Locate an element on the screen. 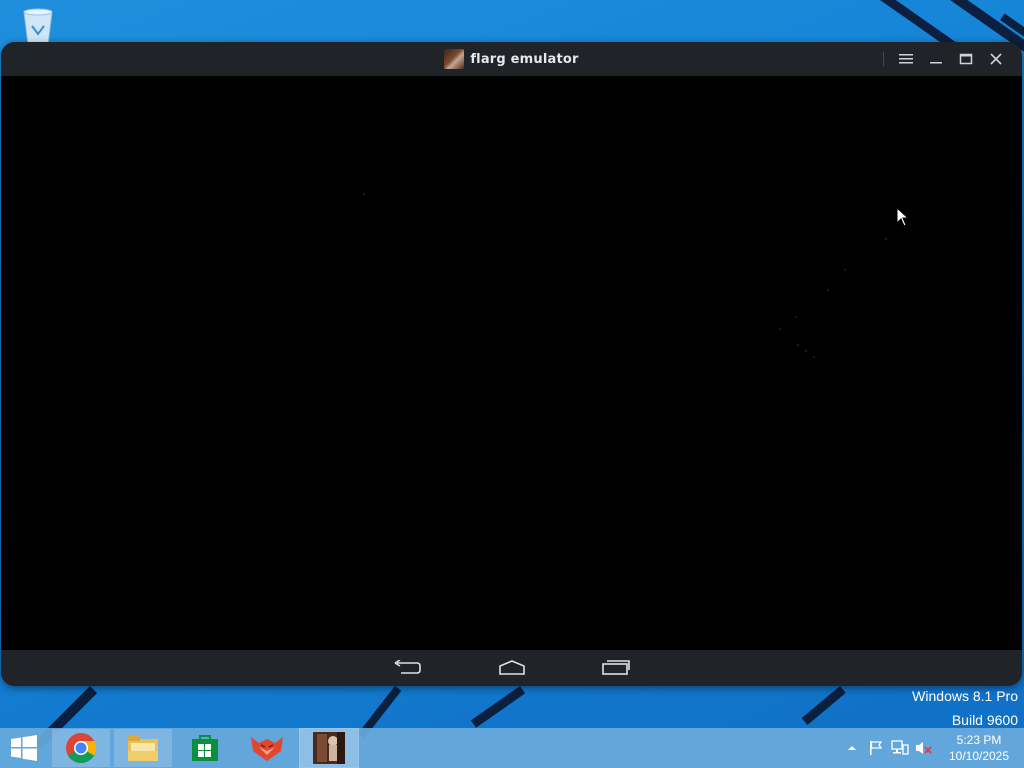  system-tray: 5:23 PM 10/10/2025 is located at coordinates (932, 748).